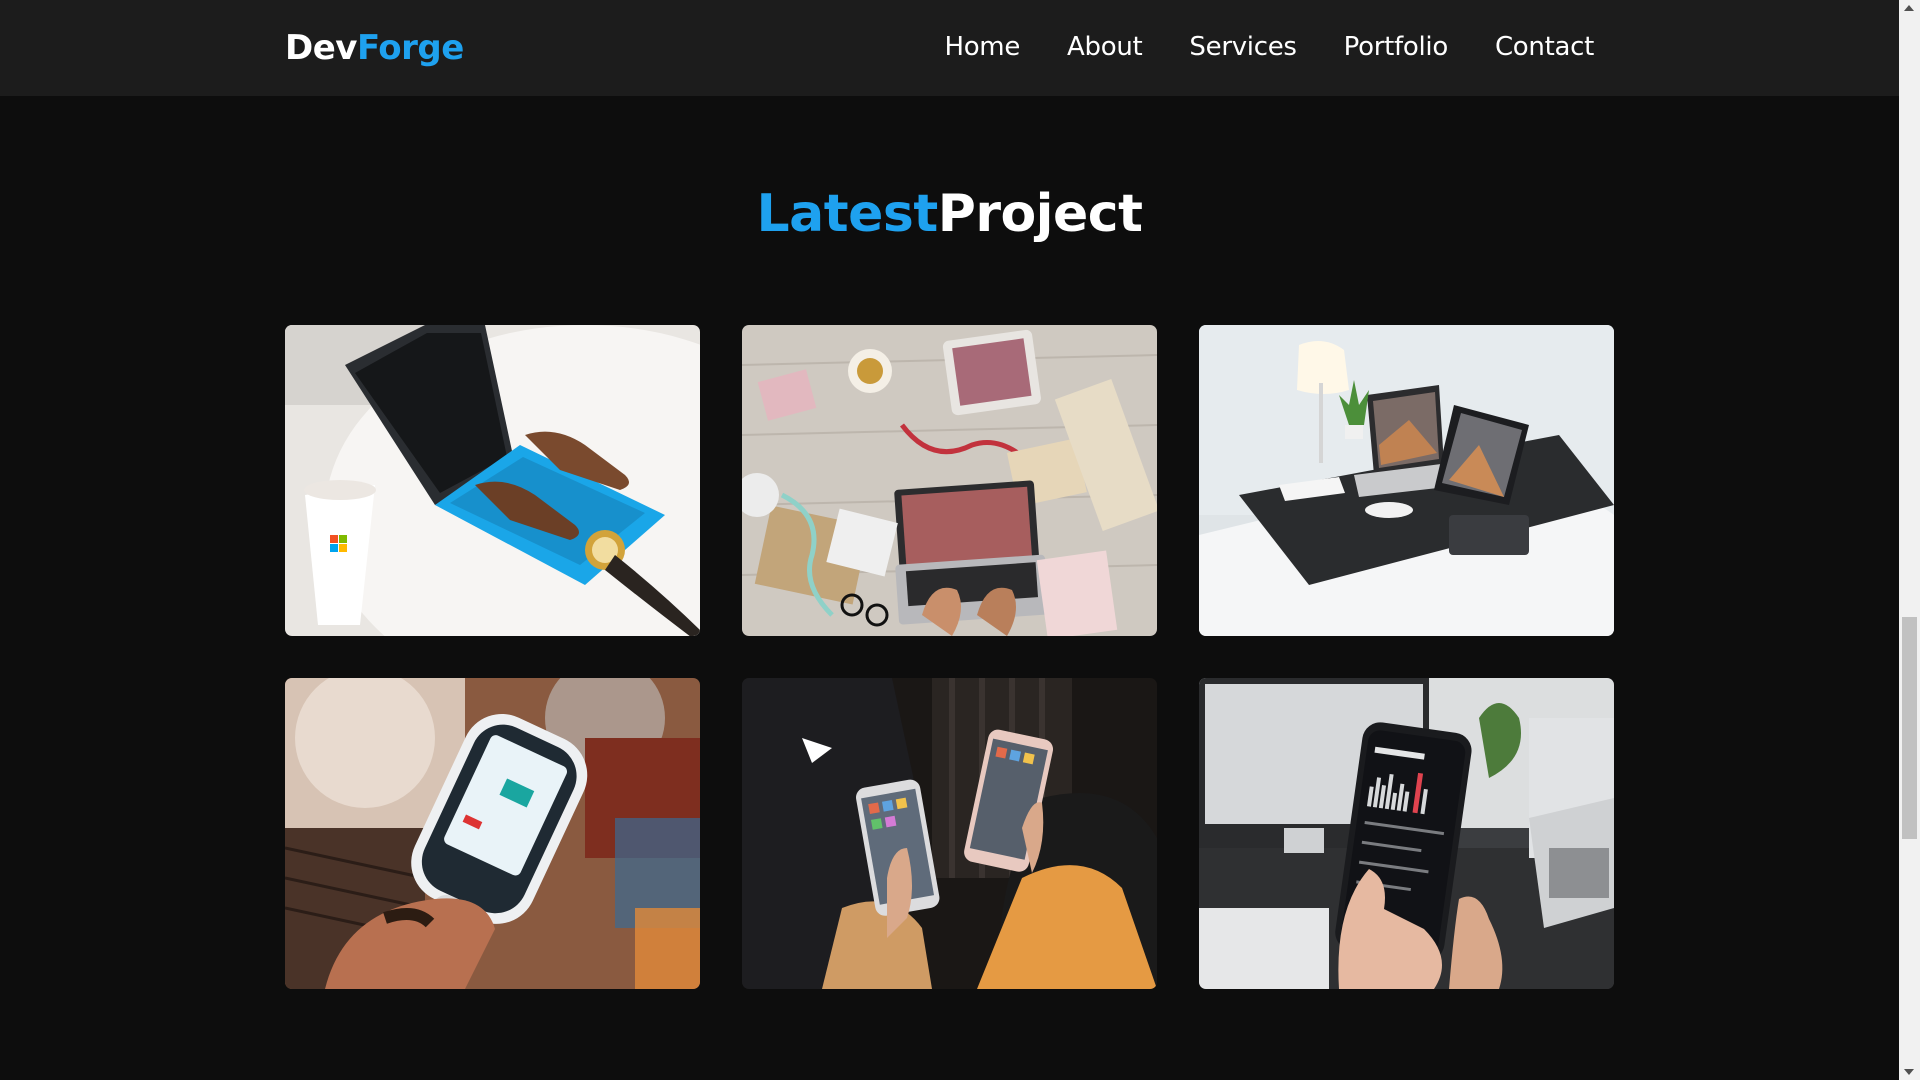 The image size is (1920, 1080). I want to click on nav-about-link: About, so click(1105, 47).